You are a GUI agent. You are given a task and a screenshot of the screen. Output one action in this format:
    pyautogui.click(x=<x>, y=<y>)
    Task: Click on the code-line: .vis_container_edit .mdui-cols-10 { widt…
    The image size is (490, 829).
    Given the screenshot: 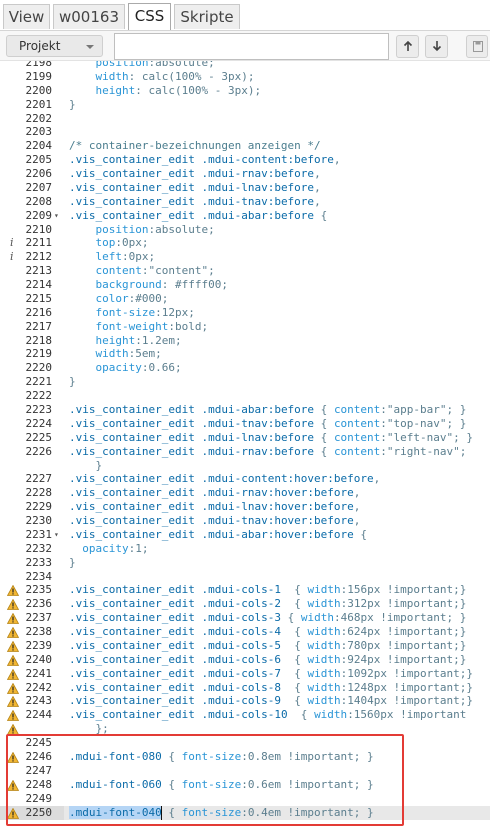 What is the action you would take?
    pyautogui.click(x=267, y=715)
    